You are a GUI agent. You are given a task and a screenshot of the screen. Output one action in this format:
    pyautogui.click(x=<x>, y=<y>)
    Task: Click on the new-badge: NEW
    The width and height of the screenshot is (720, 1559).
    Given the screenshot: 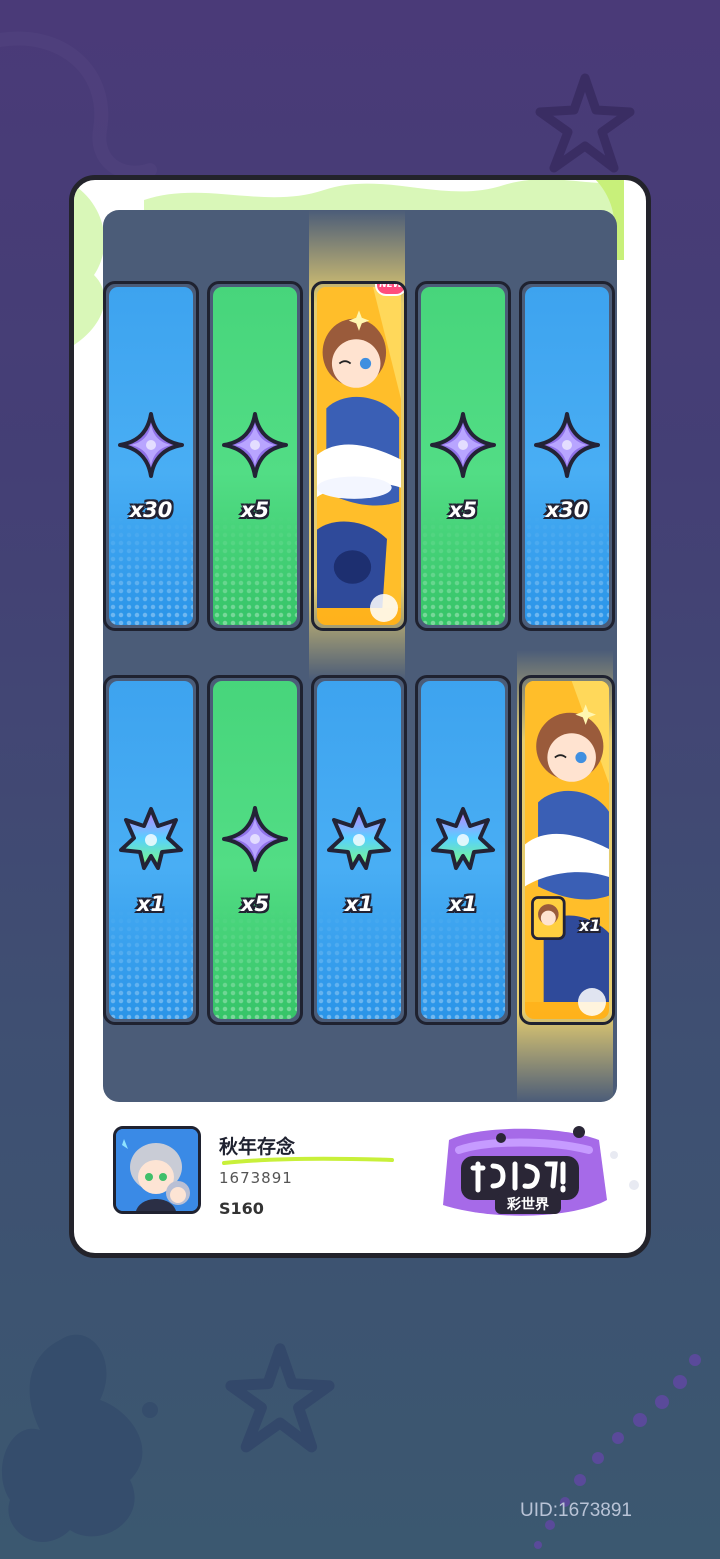 What is the action you would take?
    pyautogui.click(x=389, y=290)
    